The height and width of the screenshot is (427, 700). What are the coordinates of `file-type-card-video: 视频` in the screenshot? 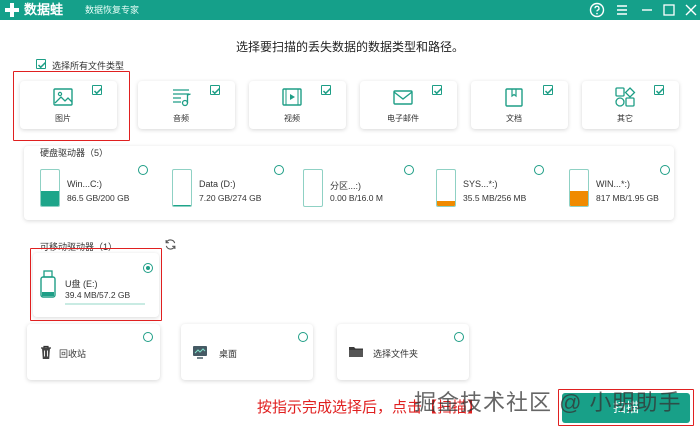 It's located at (297, 105).